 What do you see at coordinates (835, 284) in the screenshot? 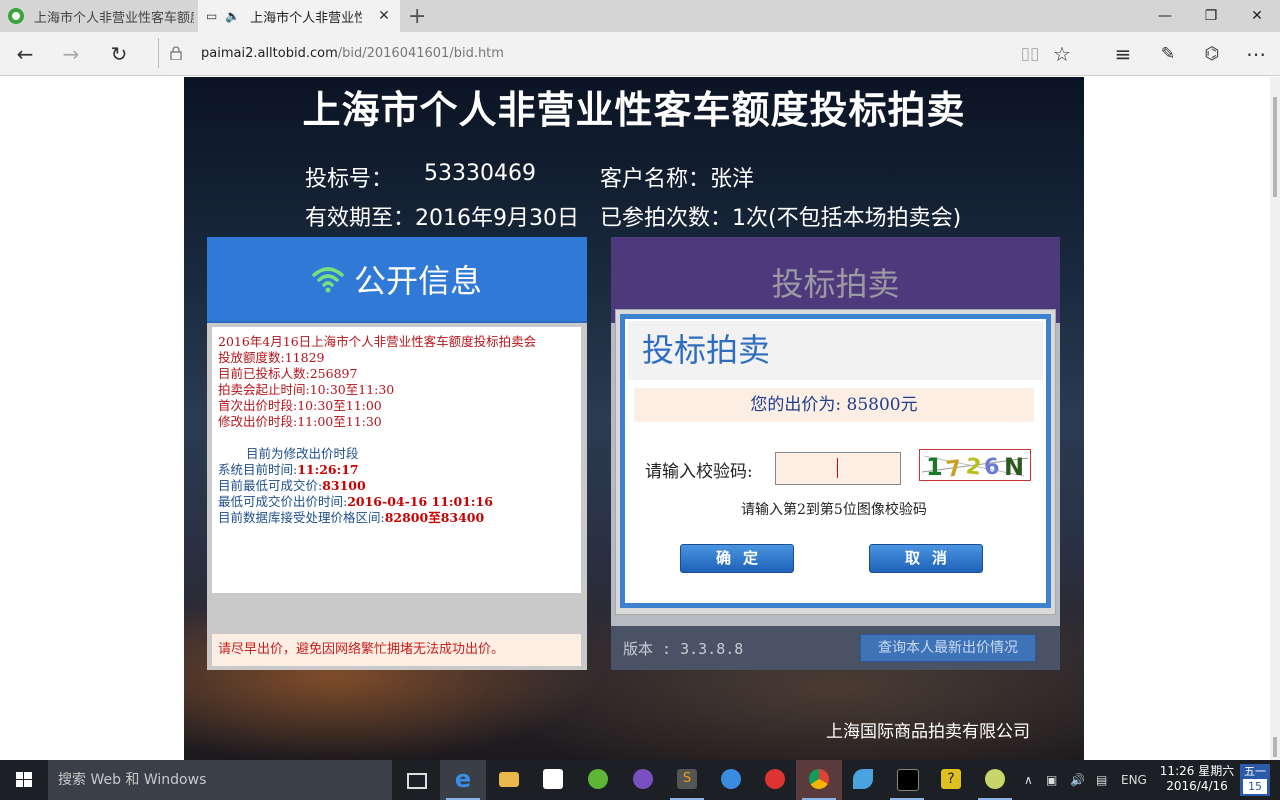
I see `bid-auction-title: 投标拍卖` at bounding box center [835, 284].